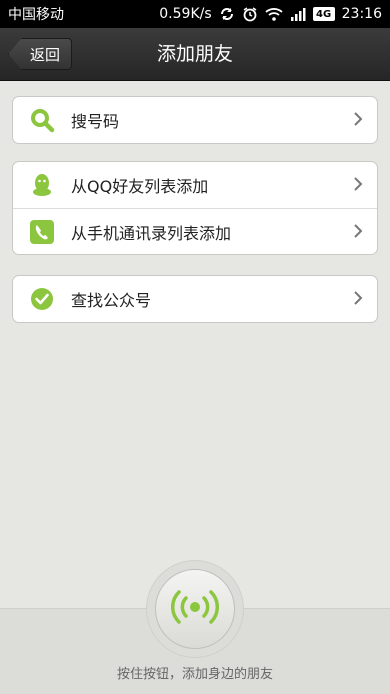  Describe the element at coordinates (111, 300) in the screenshot. I see `list-item-label: 查找公众号` at that location.